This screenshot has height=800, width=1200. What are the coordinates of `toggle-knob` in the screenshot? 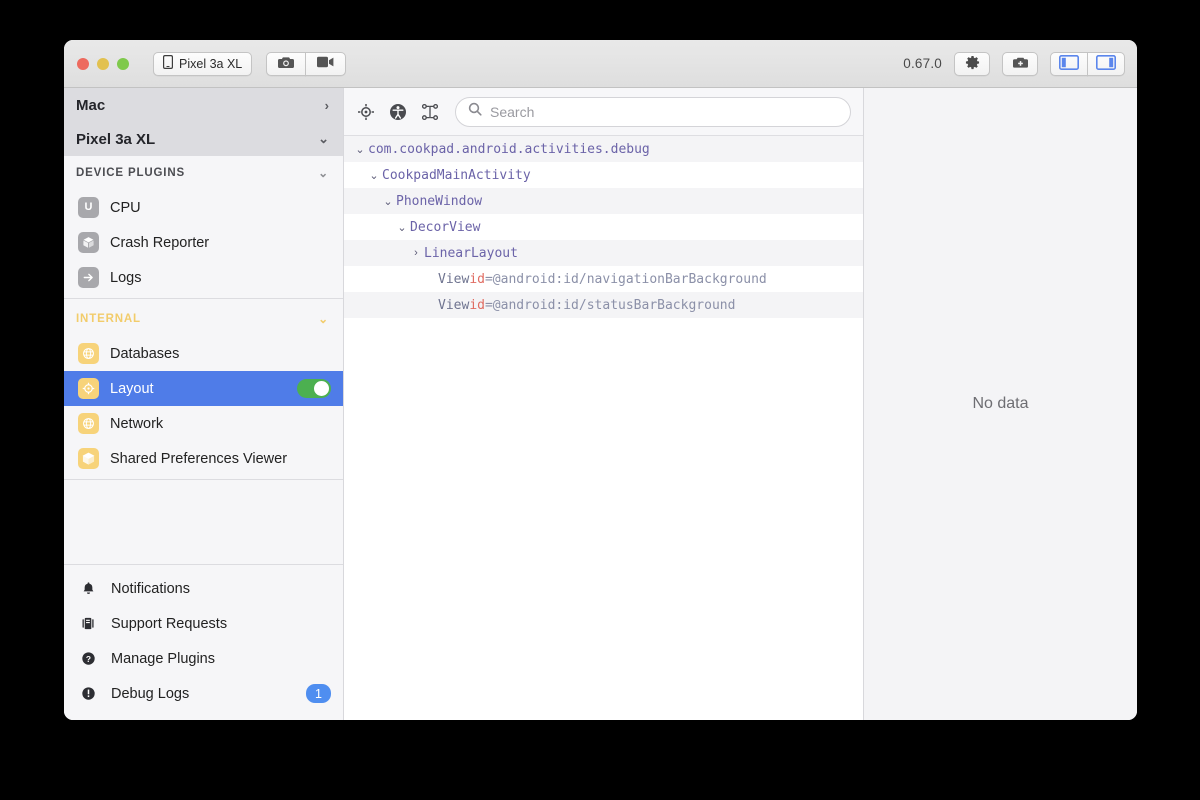 It's located at (321, 388).